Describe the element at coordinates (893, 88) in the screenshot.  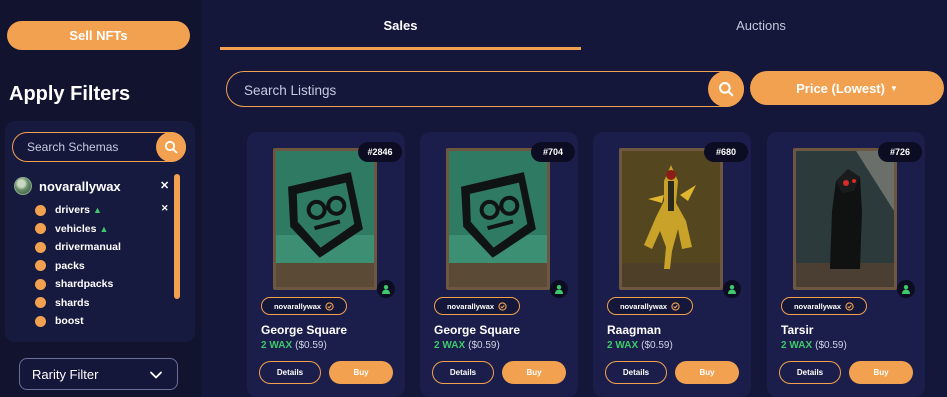
I see `caret-down-icon: ▼` at that location.